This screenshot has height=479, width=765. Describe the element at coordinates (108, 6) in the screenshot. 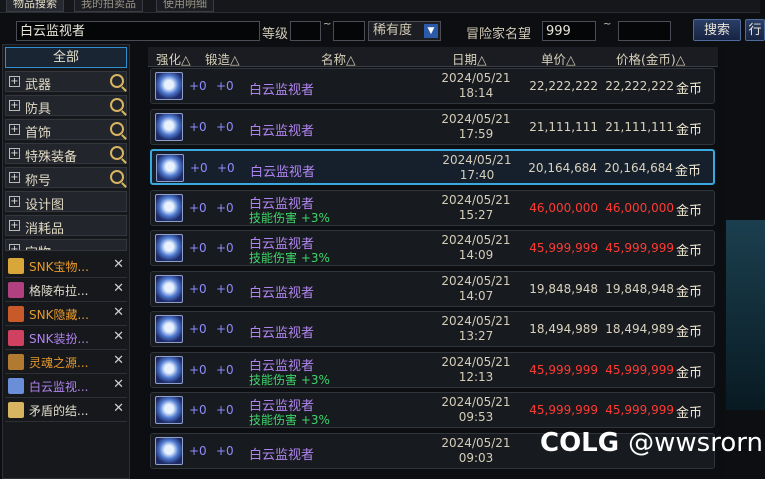

I see `tab-my-auctions: 我的拍卖品` at that location.